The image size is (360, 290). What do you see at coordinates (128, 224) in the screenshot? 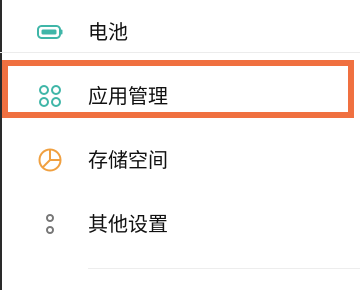
I see `settings-item-label: 其他设置` at bounding box center [128, 224].